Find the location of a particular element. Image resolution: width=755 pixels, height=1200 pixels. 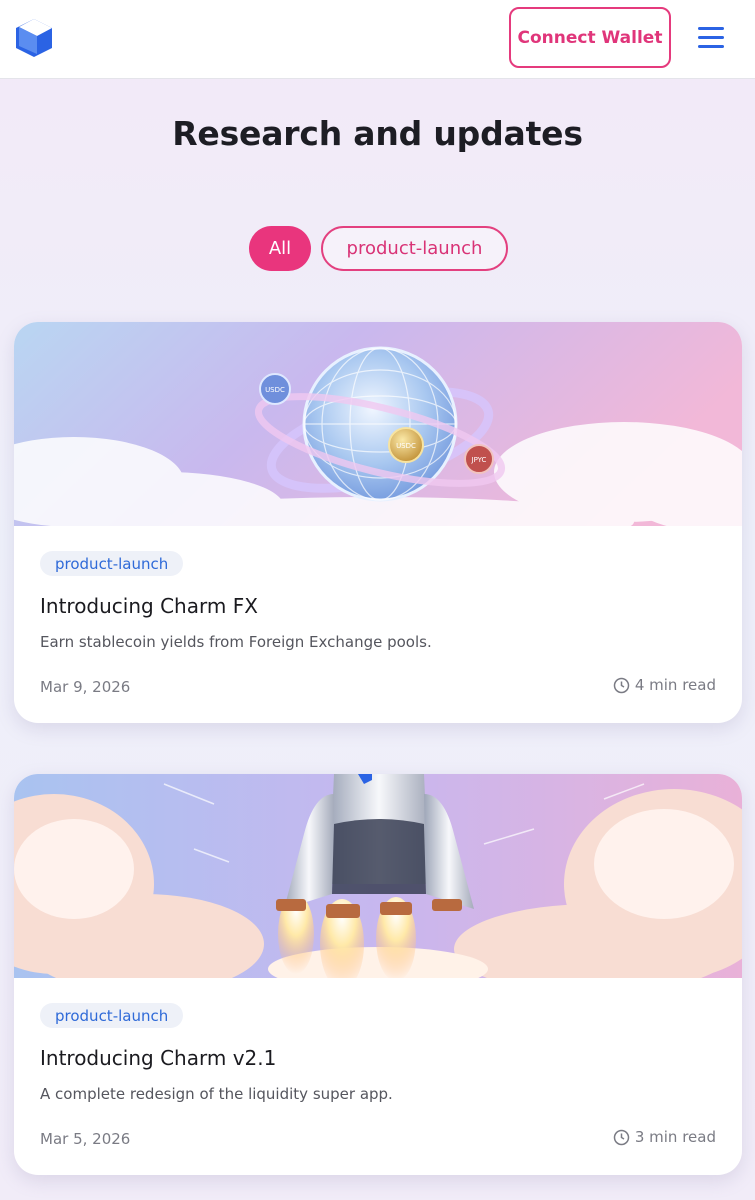

post-title: Introducing Charm FX is located at coordinates (149, 606).